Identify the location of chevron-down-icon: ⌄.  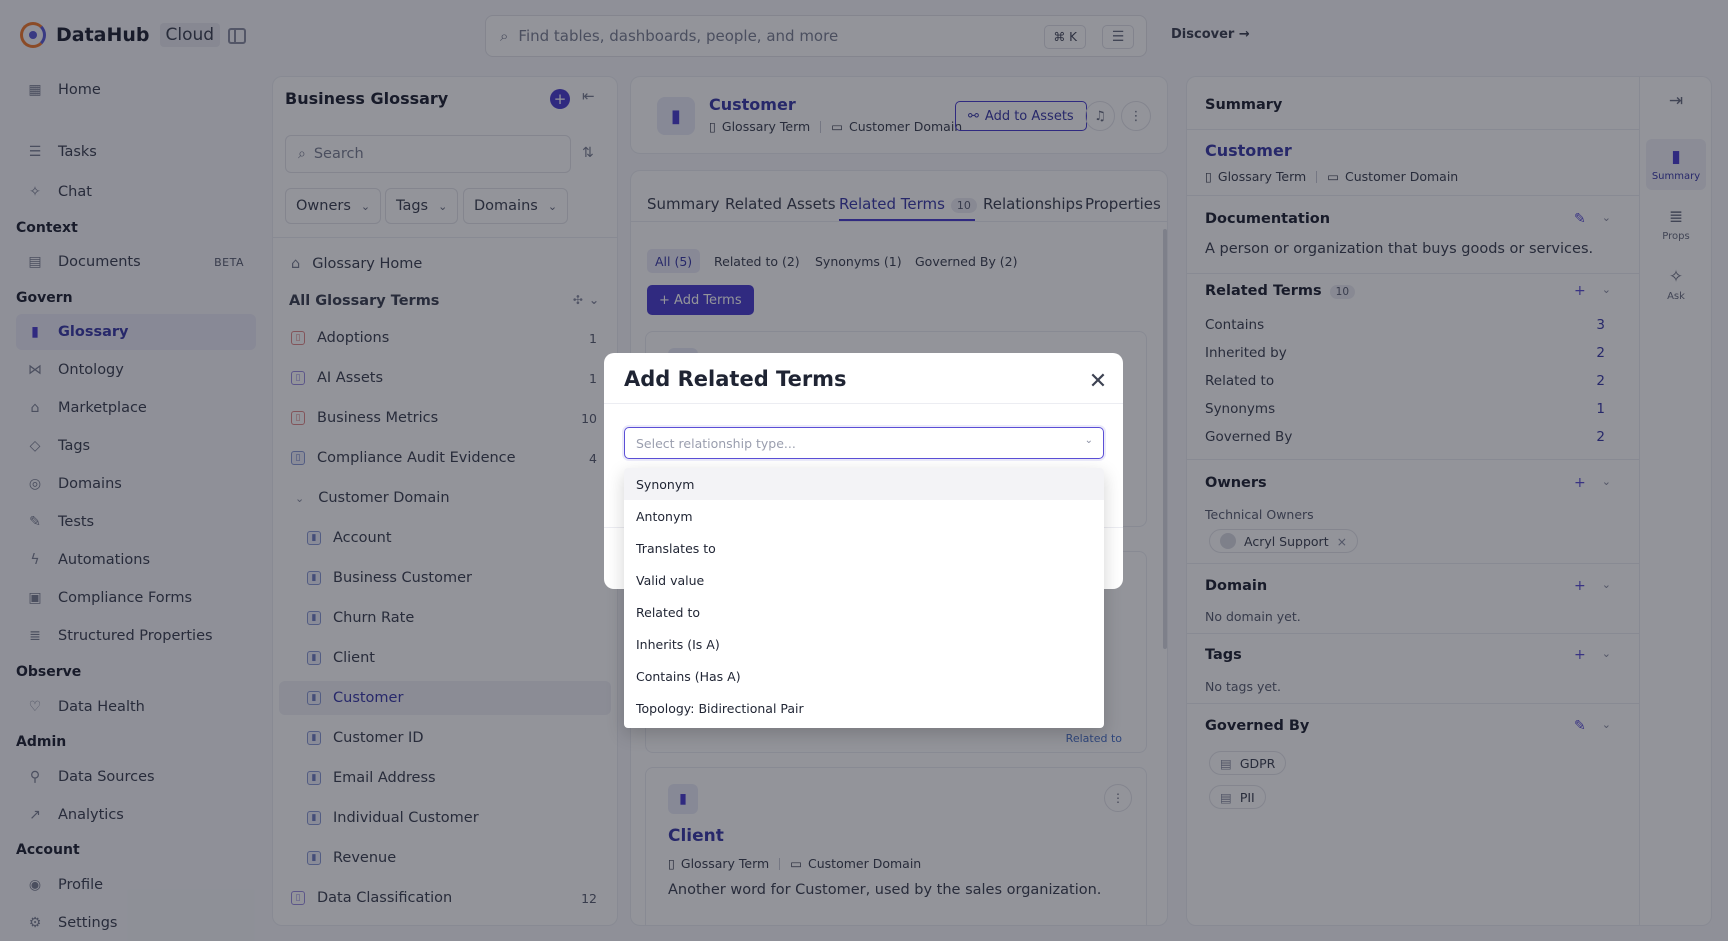
(1088, 440).